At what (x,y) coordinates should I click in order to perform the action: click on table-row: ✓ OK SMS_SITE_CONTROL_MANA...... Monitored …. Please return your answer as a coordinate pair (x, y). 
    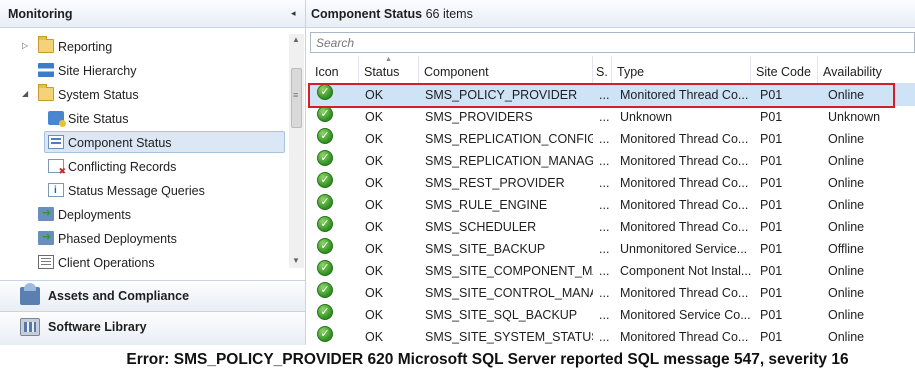
    Looking at the image, I should click on (612, 293).